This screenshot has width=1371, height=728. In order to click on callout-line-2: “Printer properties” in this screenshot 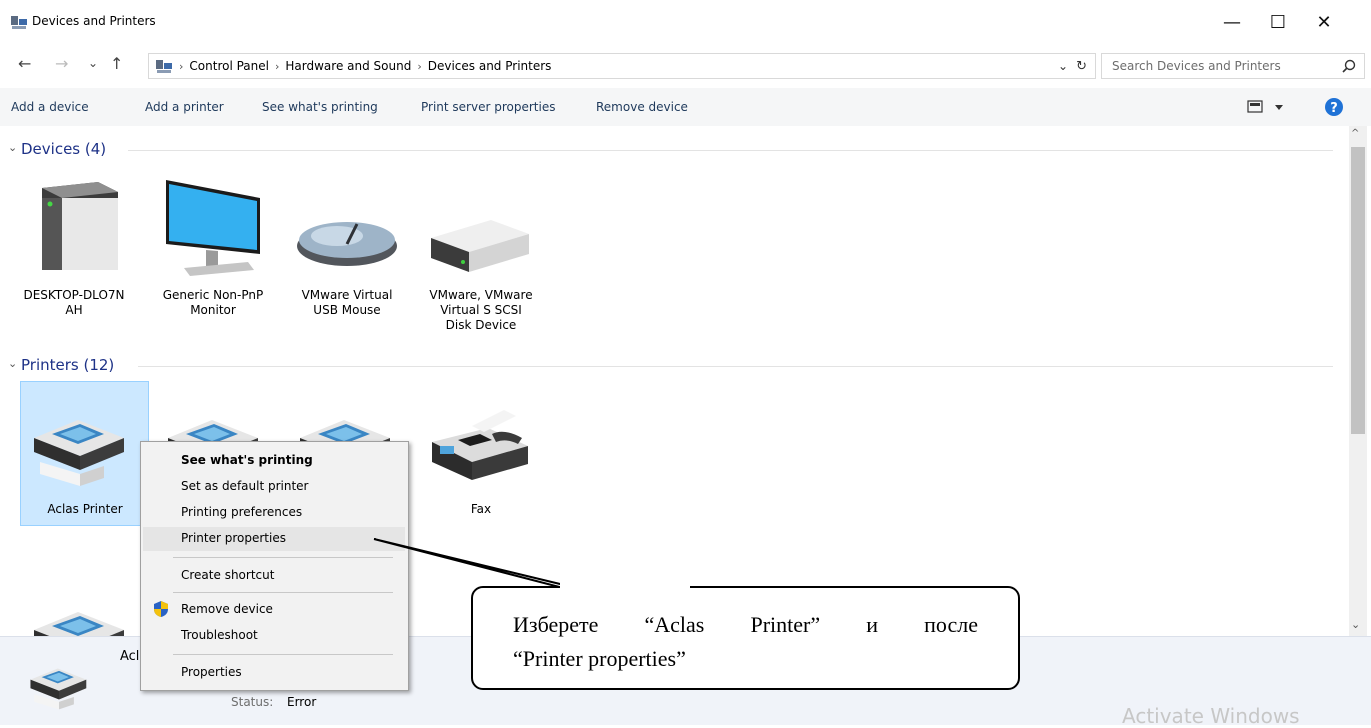, I will do `click(599, 658)`.